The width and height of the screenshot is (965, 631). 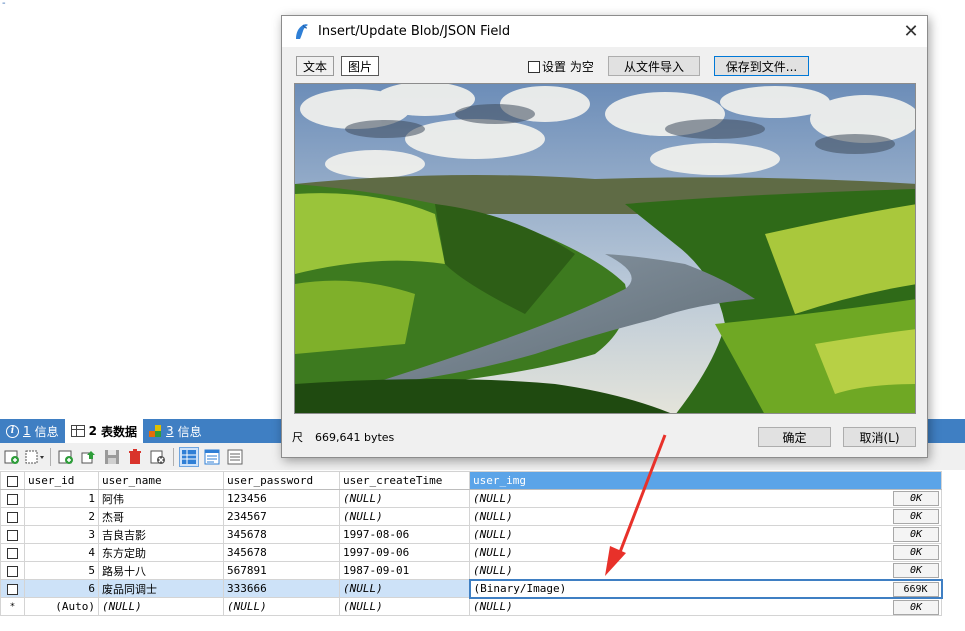 What do you see at coordinates (297, 437) in the screenshot?
I see `ruler-icon: 尺` at bounding box center [297, 437].